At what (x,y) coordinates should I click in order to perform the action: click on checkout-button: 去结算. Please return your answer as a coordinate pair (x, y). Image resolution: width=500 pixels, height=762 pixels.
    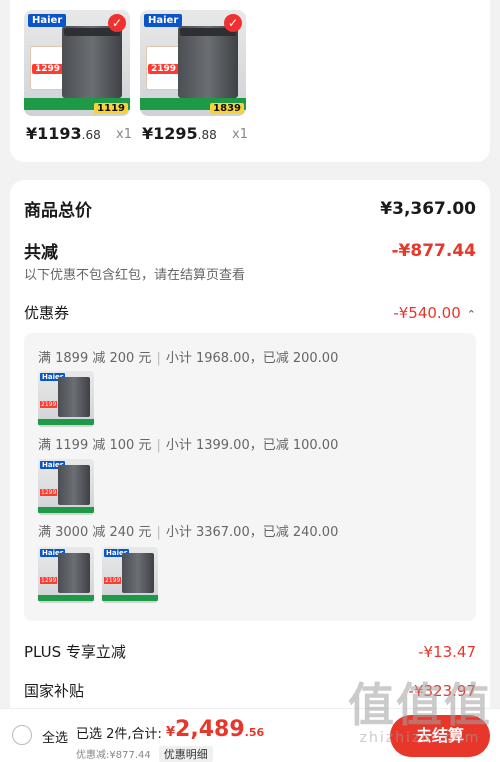
    Looking at the image, I should click on (440, 736).